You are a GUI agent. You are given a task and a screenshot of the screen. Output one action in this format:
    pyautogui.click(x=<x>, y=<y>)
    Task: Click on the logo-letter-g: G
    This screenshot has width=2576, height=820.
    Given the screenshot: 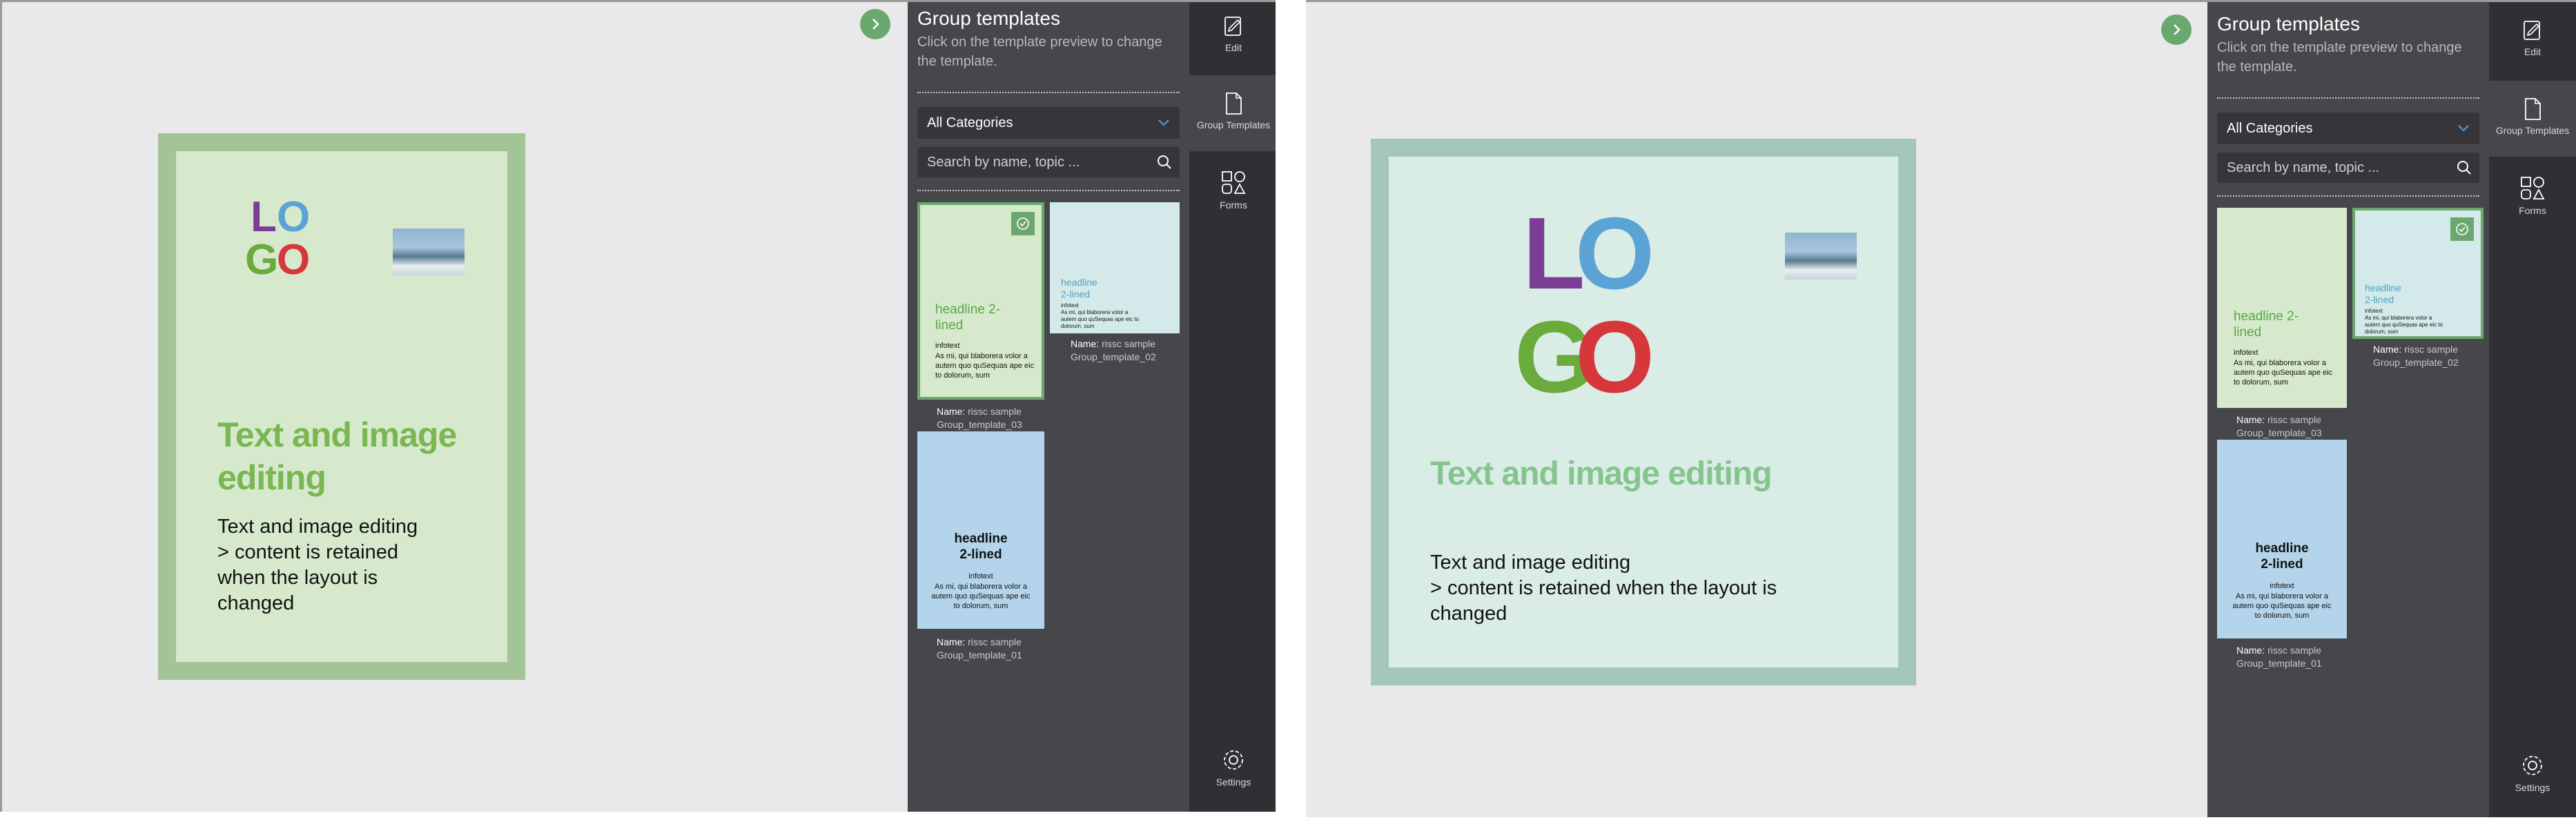 What is the action you would take?
    pyautogui.click(x=262, y=260)
    